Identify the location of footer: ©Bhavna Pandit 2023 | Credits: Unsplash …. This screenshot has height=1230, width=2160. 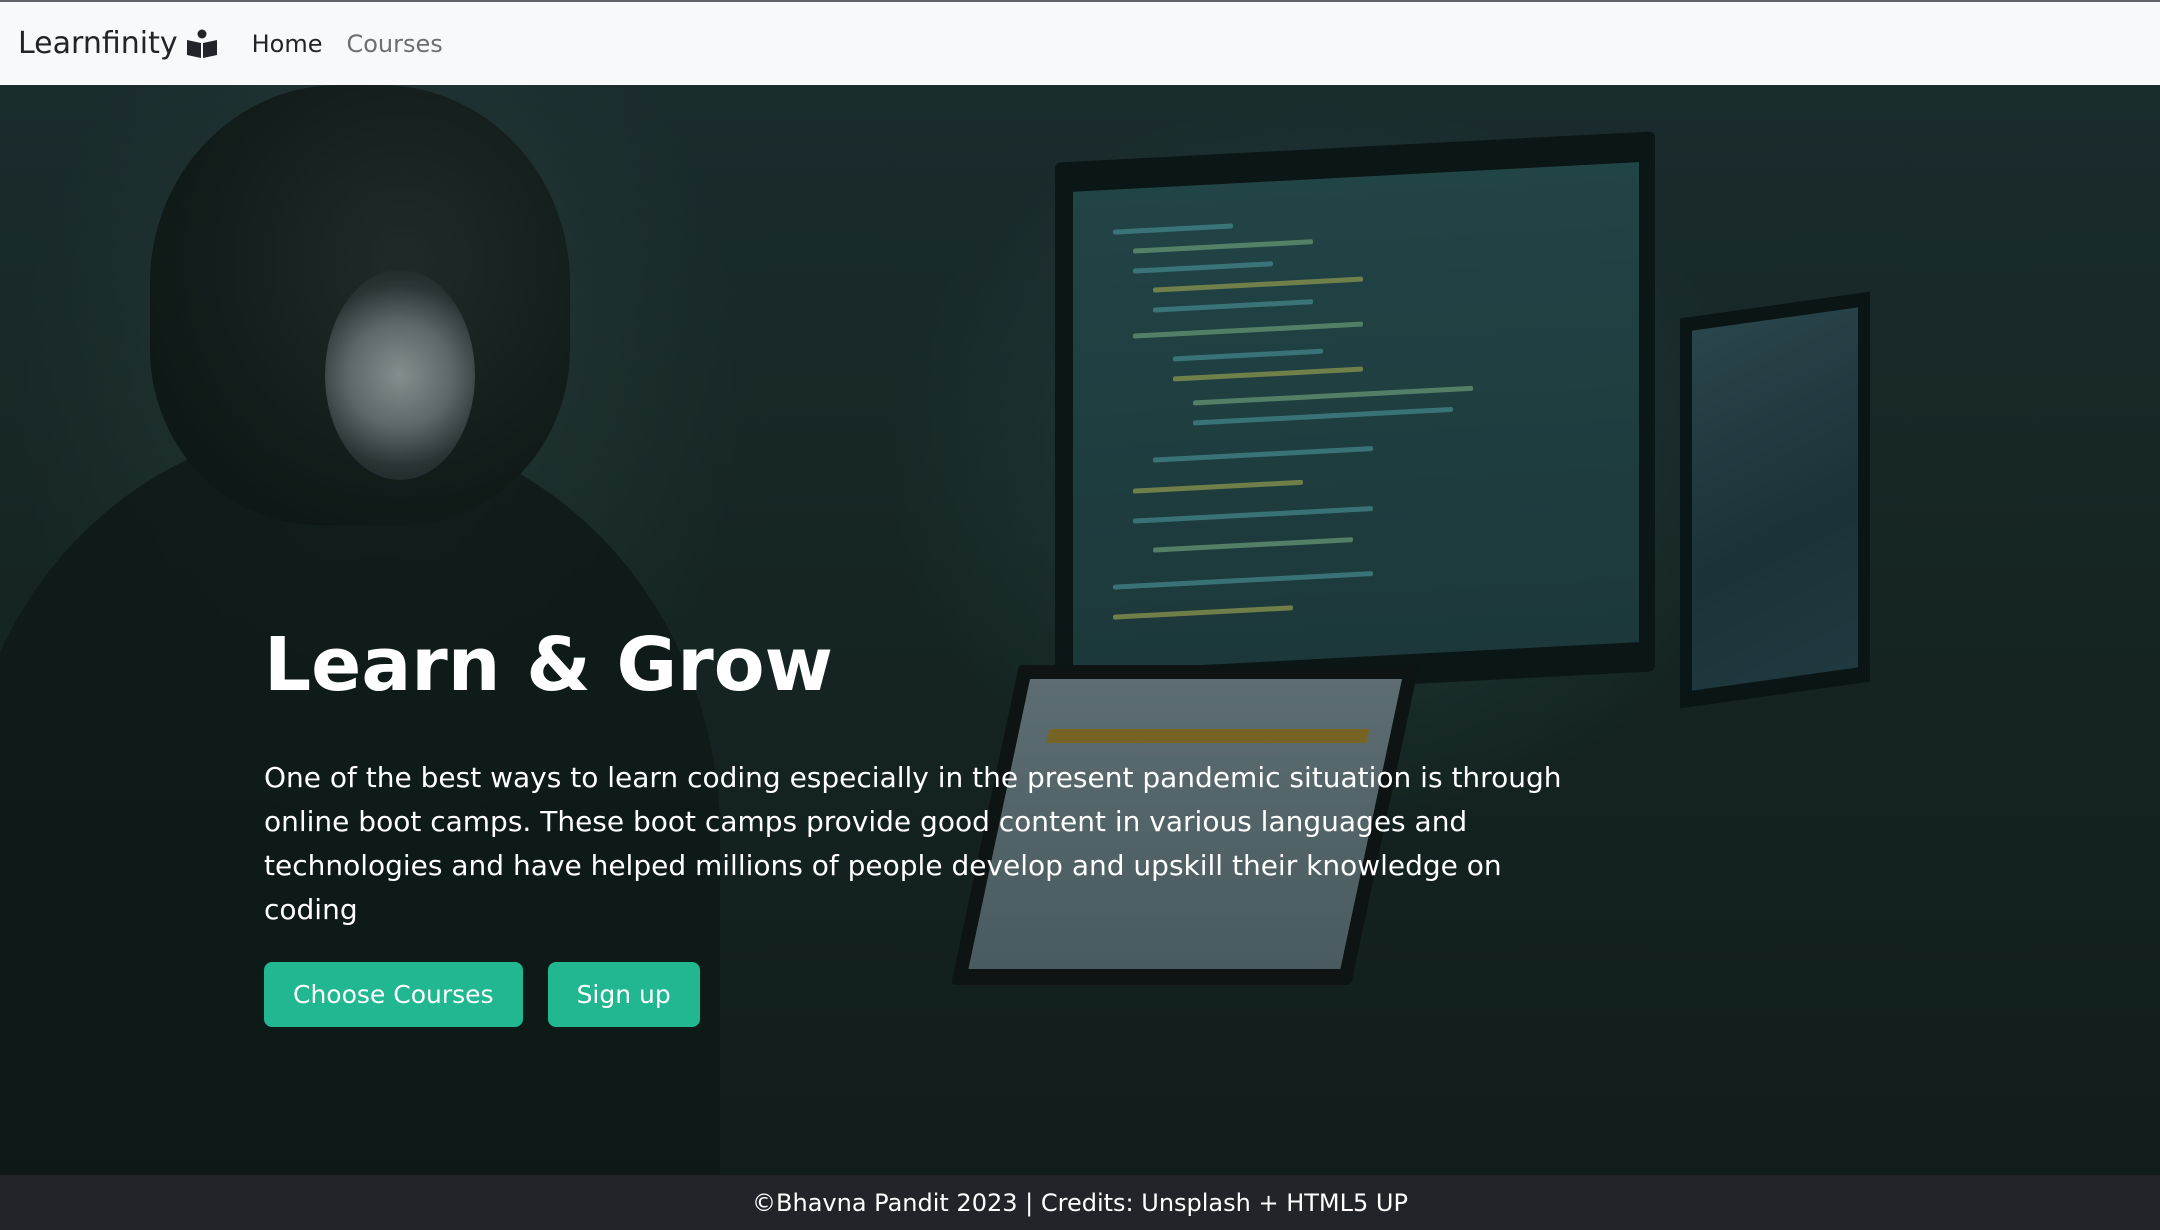
(1080, 1202).